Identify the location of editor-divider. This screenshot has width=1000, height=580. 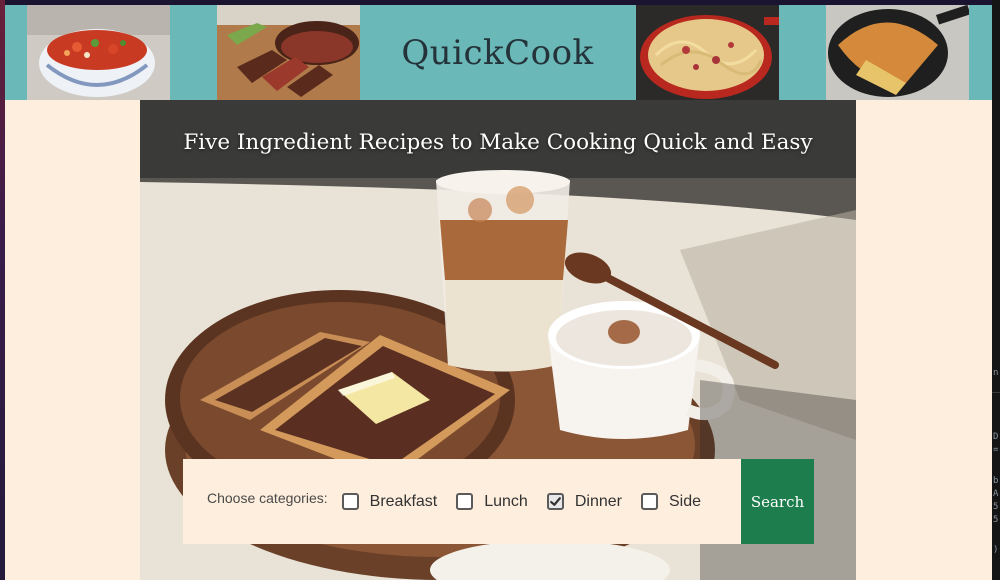
(996, 392).